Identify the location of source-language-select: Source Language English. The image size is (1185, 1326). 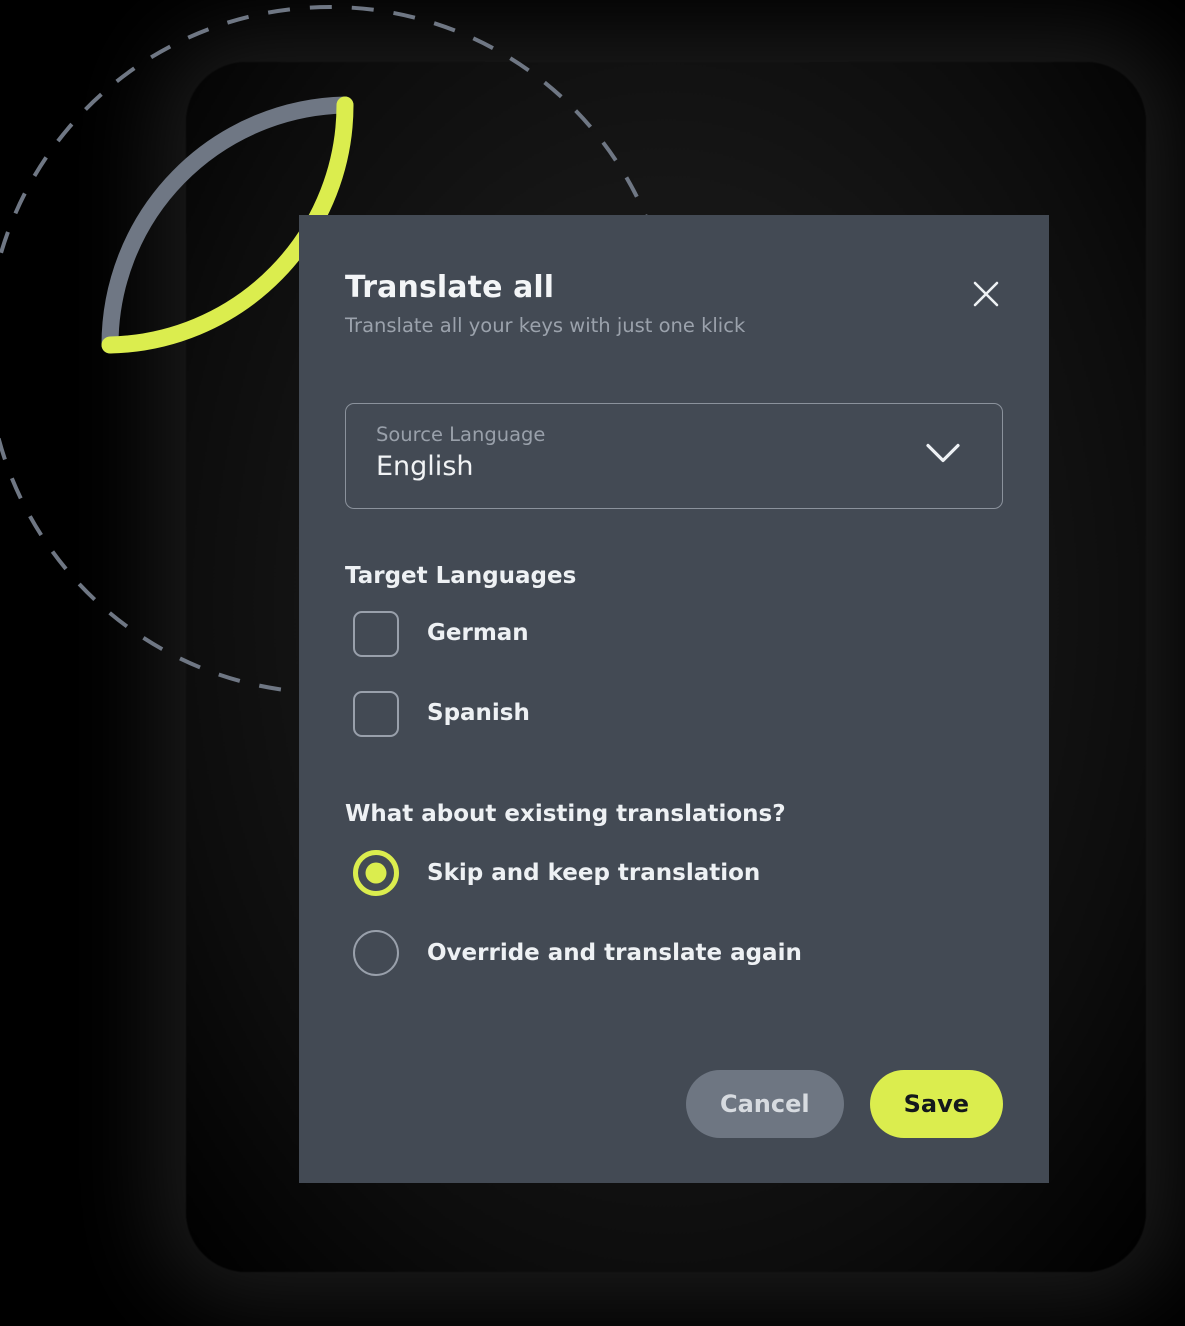
(674, 456).